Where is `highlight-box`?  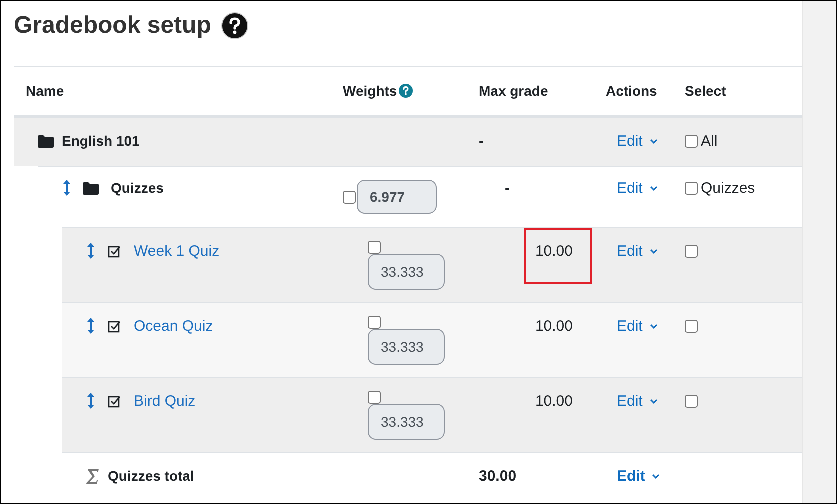 highlight-box is located at coordinates (558, 256).